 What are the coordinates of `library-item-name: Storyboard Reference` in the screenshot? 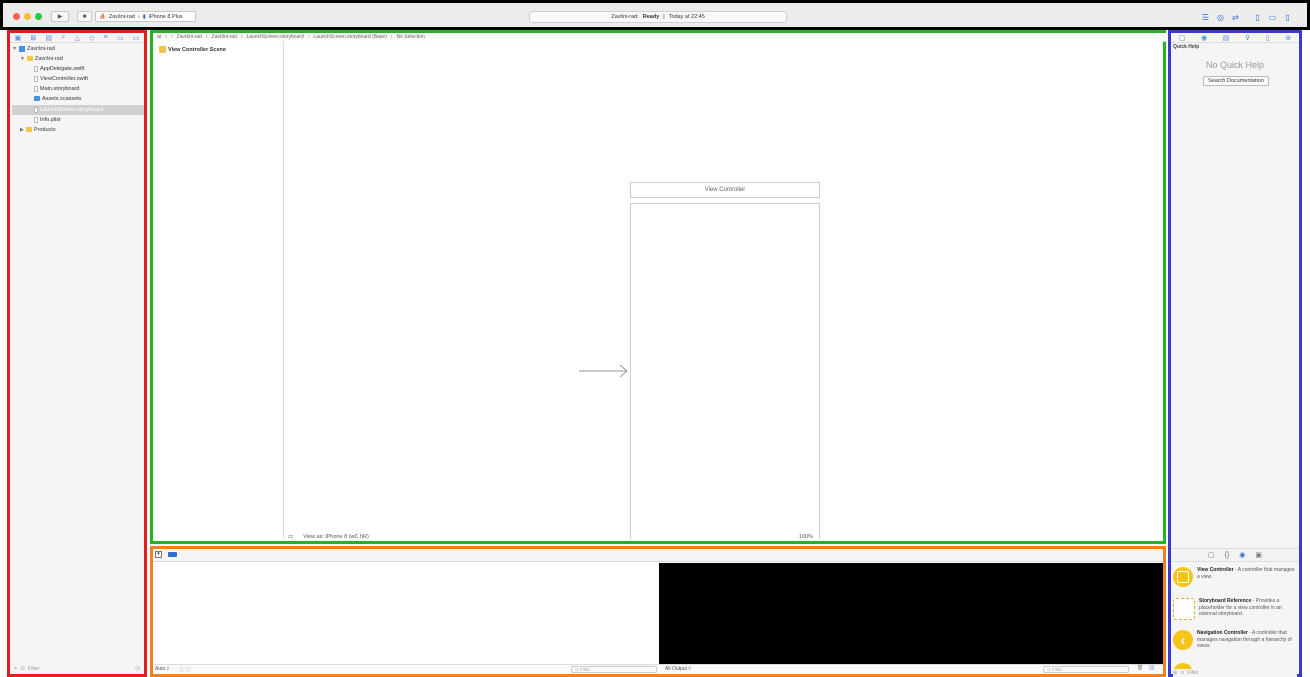 It's located at (1225, 601).